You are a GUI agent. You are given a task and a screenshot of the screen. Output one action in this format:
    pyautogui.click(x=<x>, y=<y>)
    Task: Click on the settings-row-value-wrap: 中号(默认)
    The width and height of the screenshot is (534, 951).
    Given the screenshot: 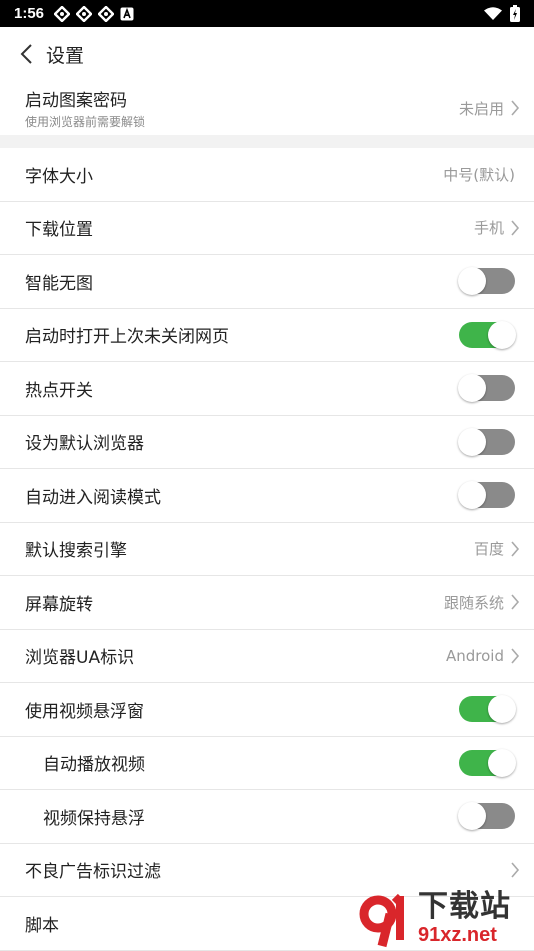 What is the action you would take?
    pyautogui.click(x=479, y=174)
    